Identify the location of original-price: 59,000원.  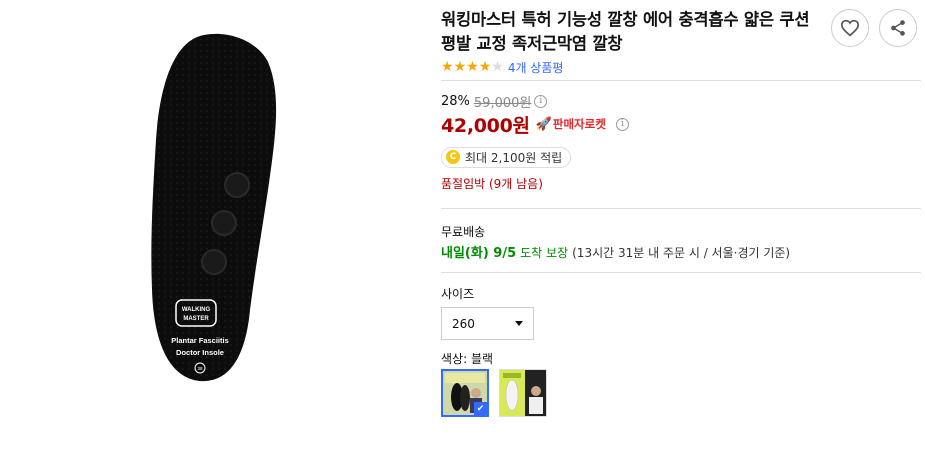
(502, 103).